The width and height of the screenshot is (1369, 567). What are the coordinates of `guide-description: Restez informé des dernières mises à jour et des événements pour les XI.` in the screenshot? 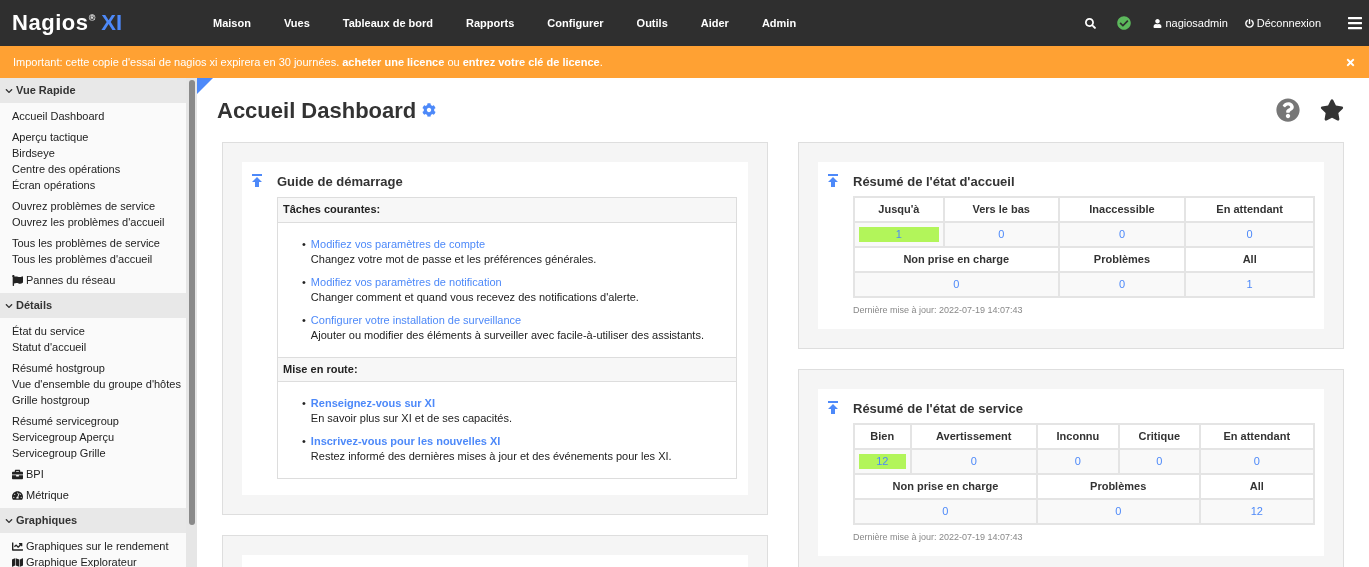 It's located at (491, 456).